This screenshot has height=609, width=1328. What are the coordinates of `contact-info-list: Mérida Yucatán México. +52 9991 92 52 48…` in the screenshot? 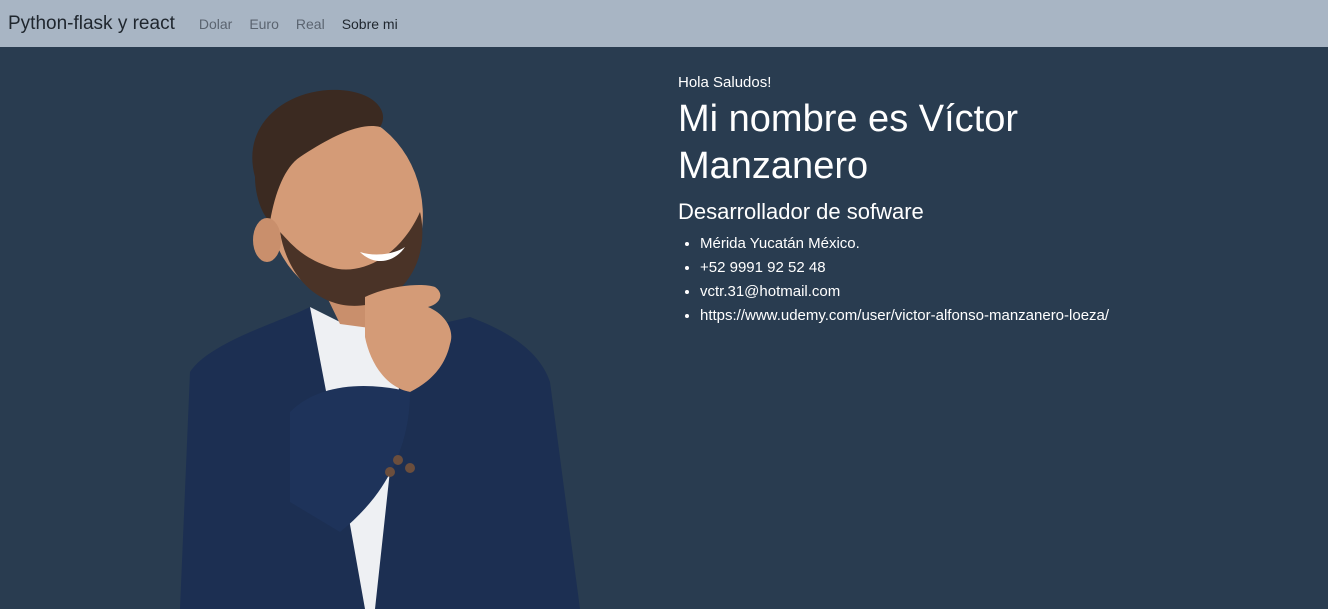 It's located at (988, 280).